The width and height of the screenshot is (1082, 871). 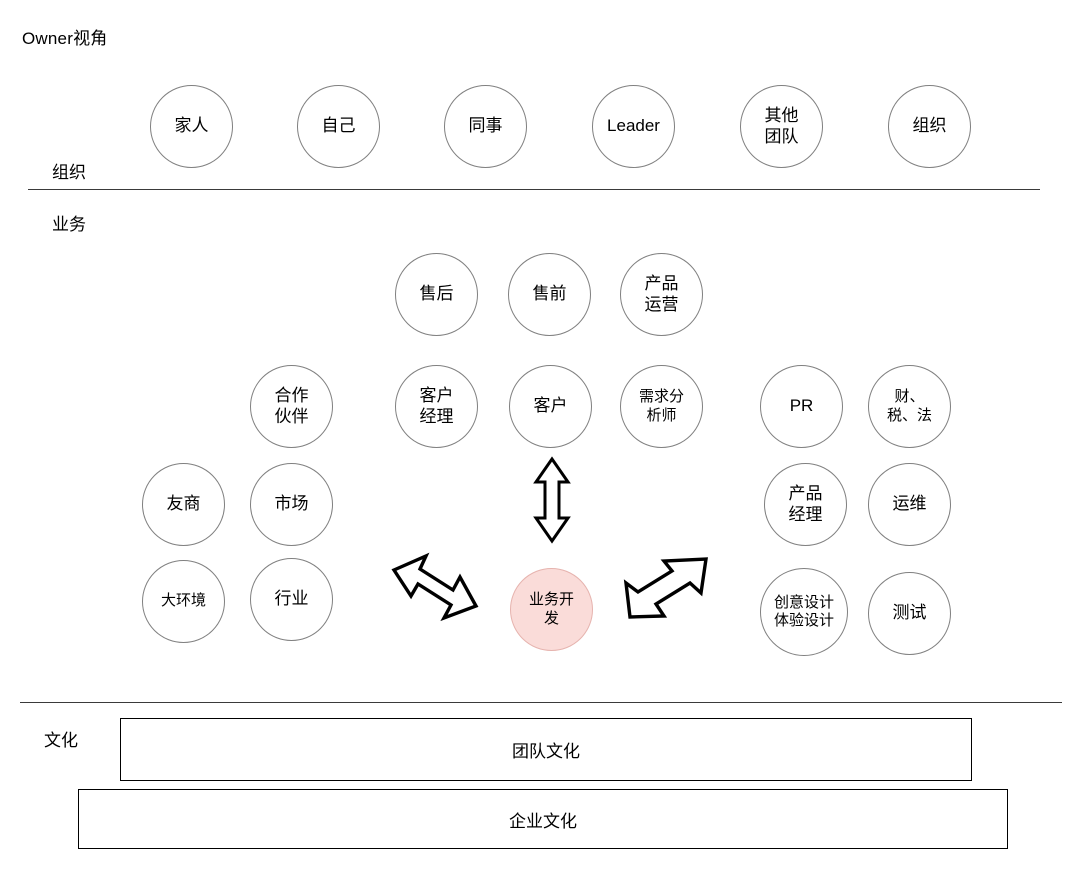 I want to click on vertical-double-arrow-icon, so click(x=552, y=500).